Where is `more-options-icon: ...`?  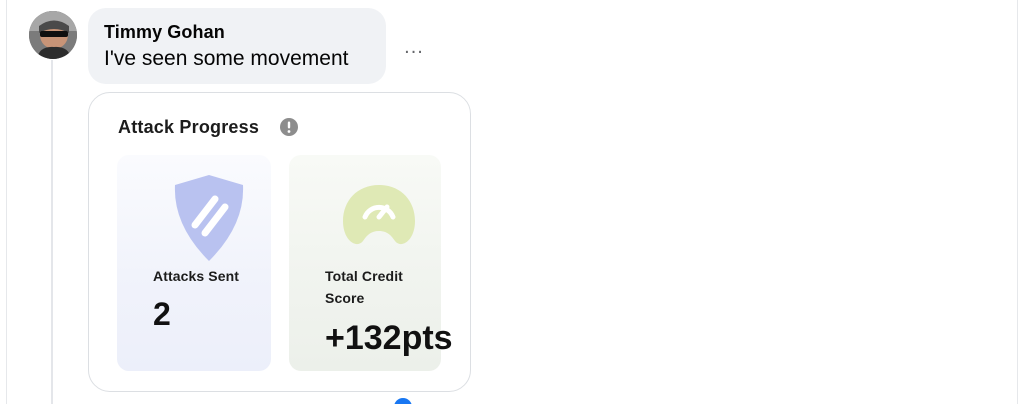 more-options-icon: ... is located at coordinates (414, 47).